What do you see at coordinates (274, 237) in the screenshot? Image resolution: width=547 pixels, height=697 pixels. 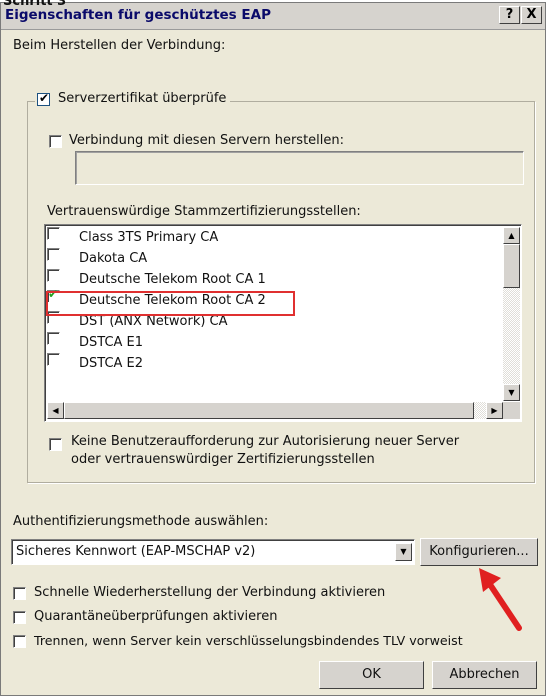 I see `list-item: Class 3TS Primary CA` at bounding box center [274, 237].